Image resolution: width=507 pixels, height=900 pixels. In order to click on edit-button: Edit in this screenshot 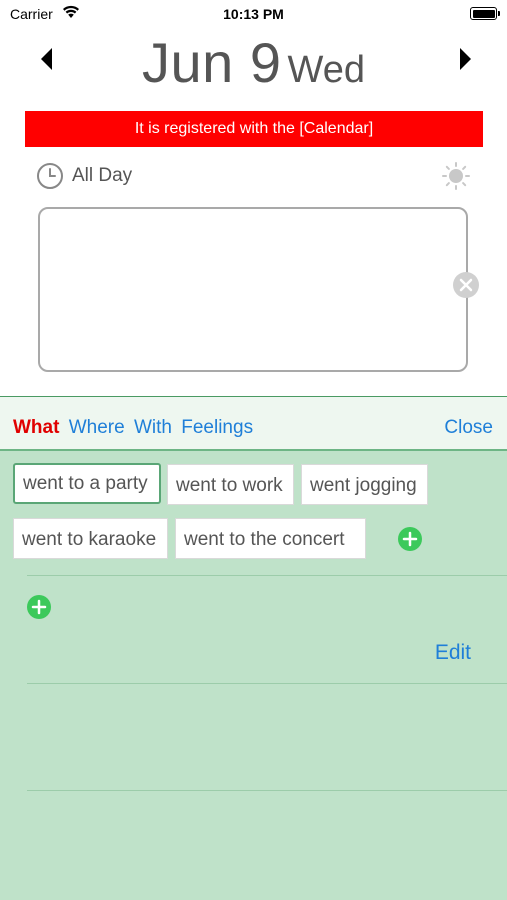, I will do `click(453, 653)`.